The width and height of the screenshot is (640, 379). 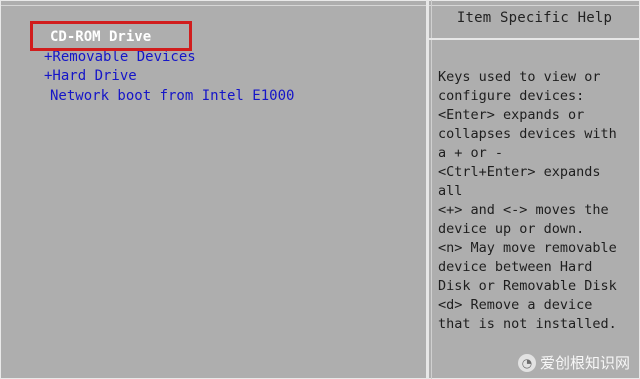 What do you see at coordinates (527, 286) in the screenshot?
I see `help-line: Disk or Removable Disk` at bounding box center [527, 286].